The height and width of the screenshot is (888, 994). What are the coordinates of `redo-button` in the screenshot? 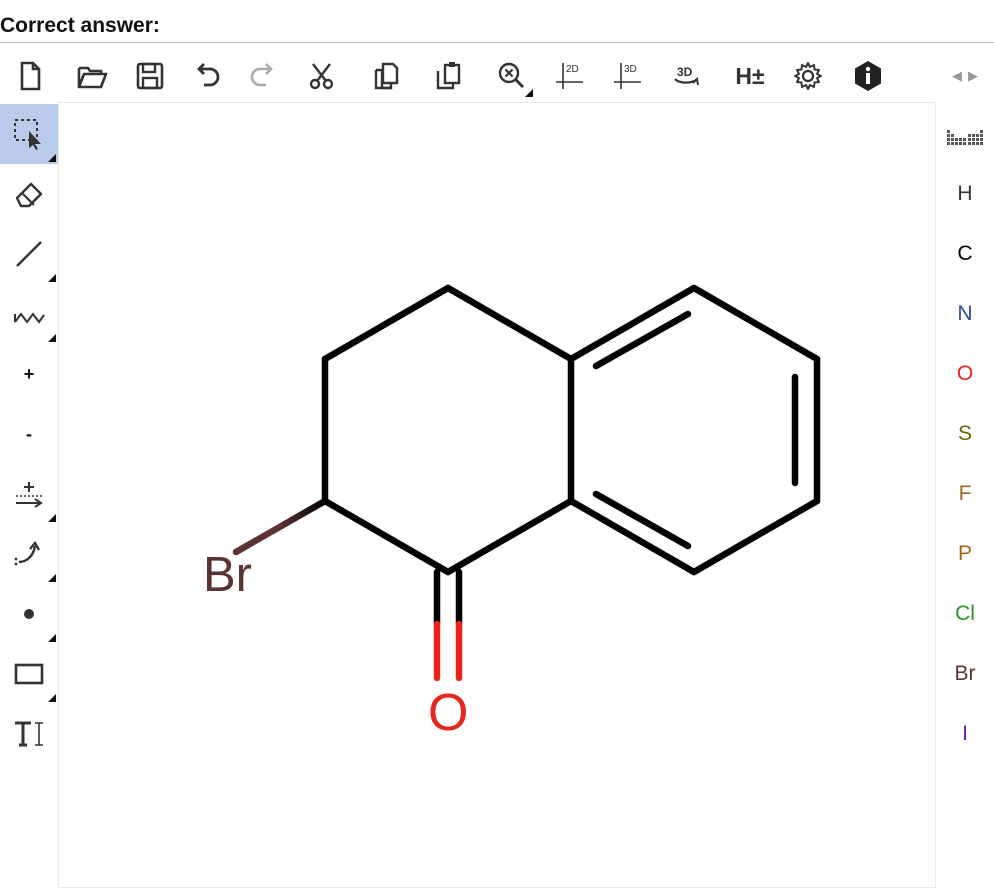 It's located at (262, 76).